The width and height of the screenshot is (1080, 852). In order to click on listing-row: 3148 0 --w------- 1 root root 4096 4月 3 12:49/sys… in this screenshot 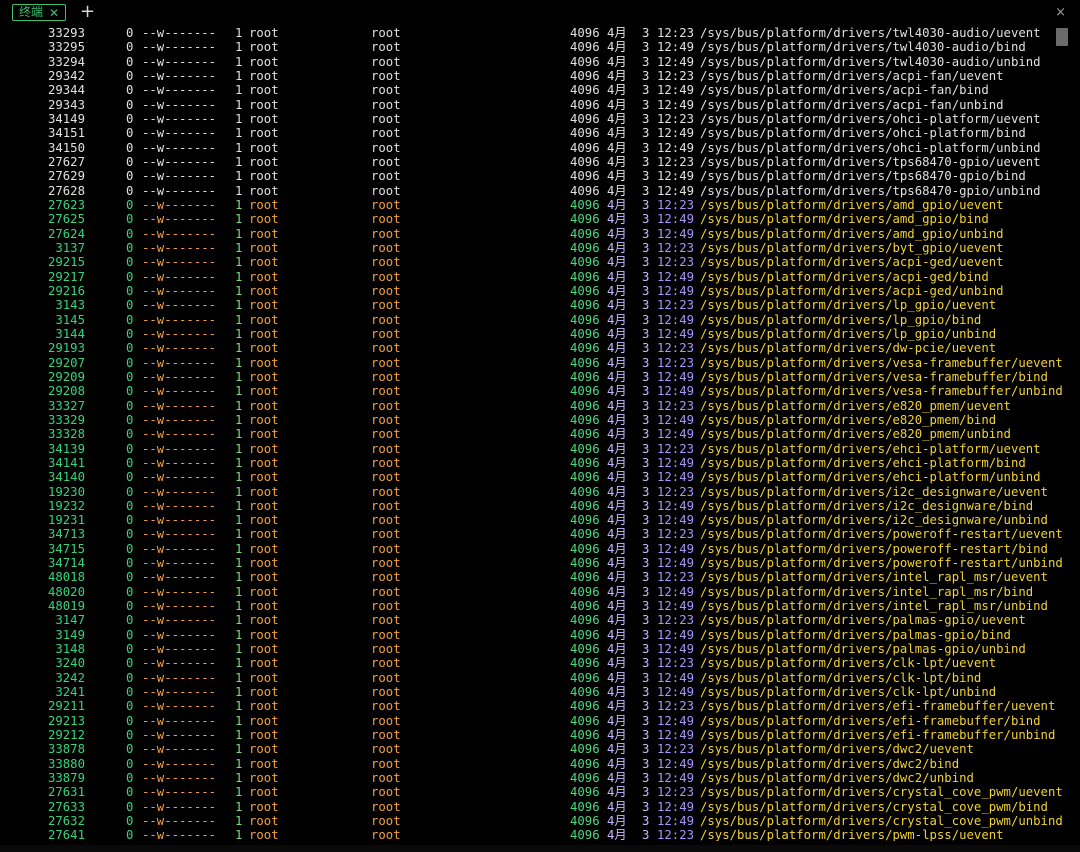, I will do `click(539, 649)`.